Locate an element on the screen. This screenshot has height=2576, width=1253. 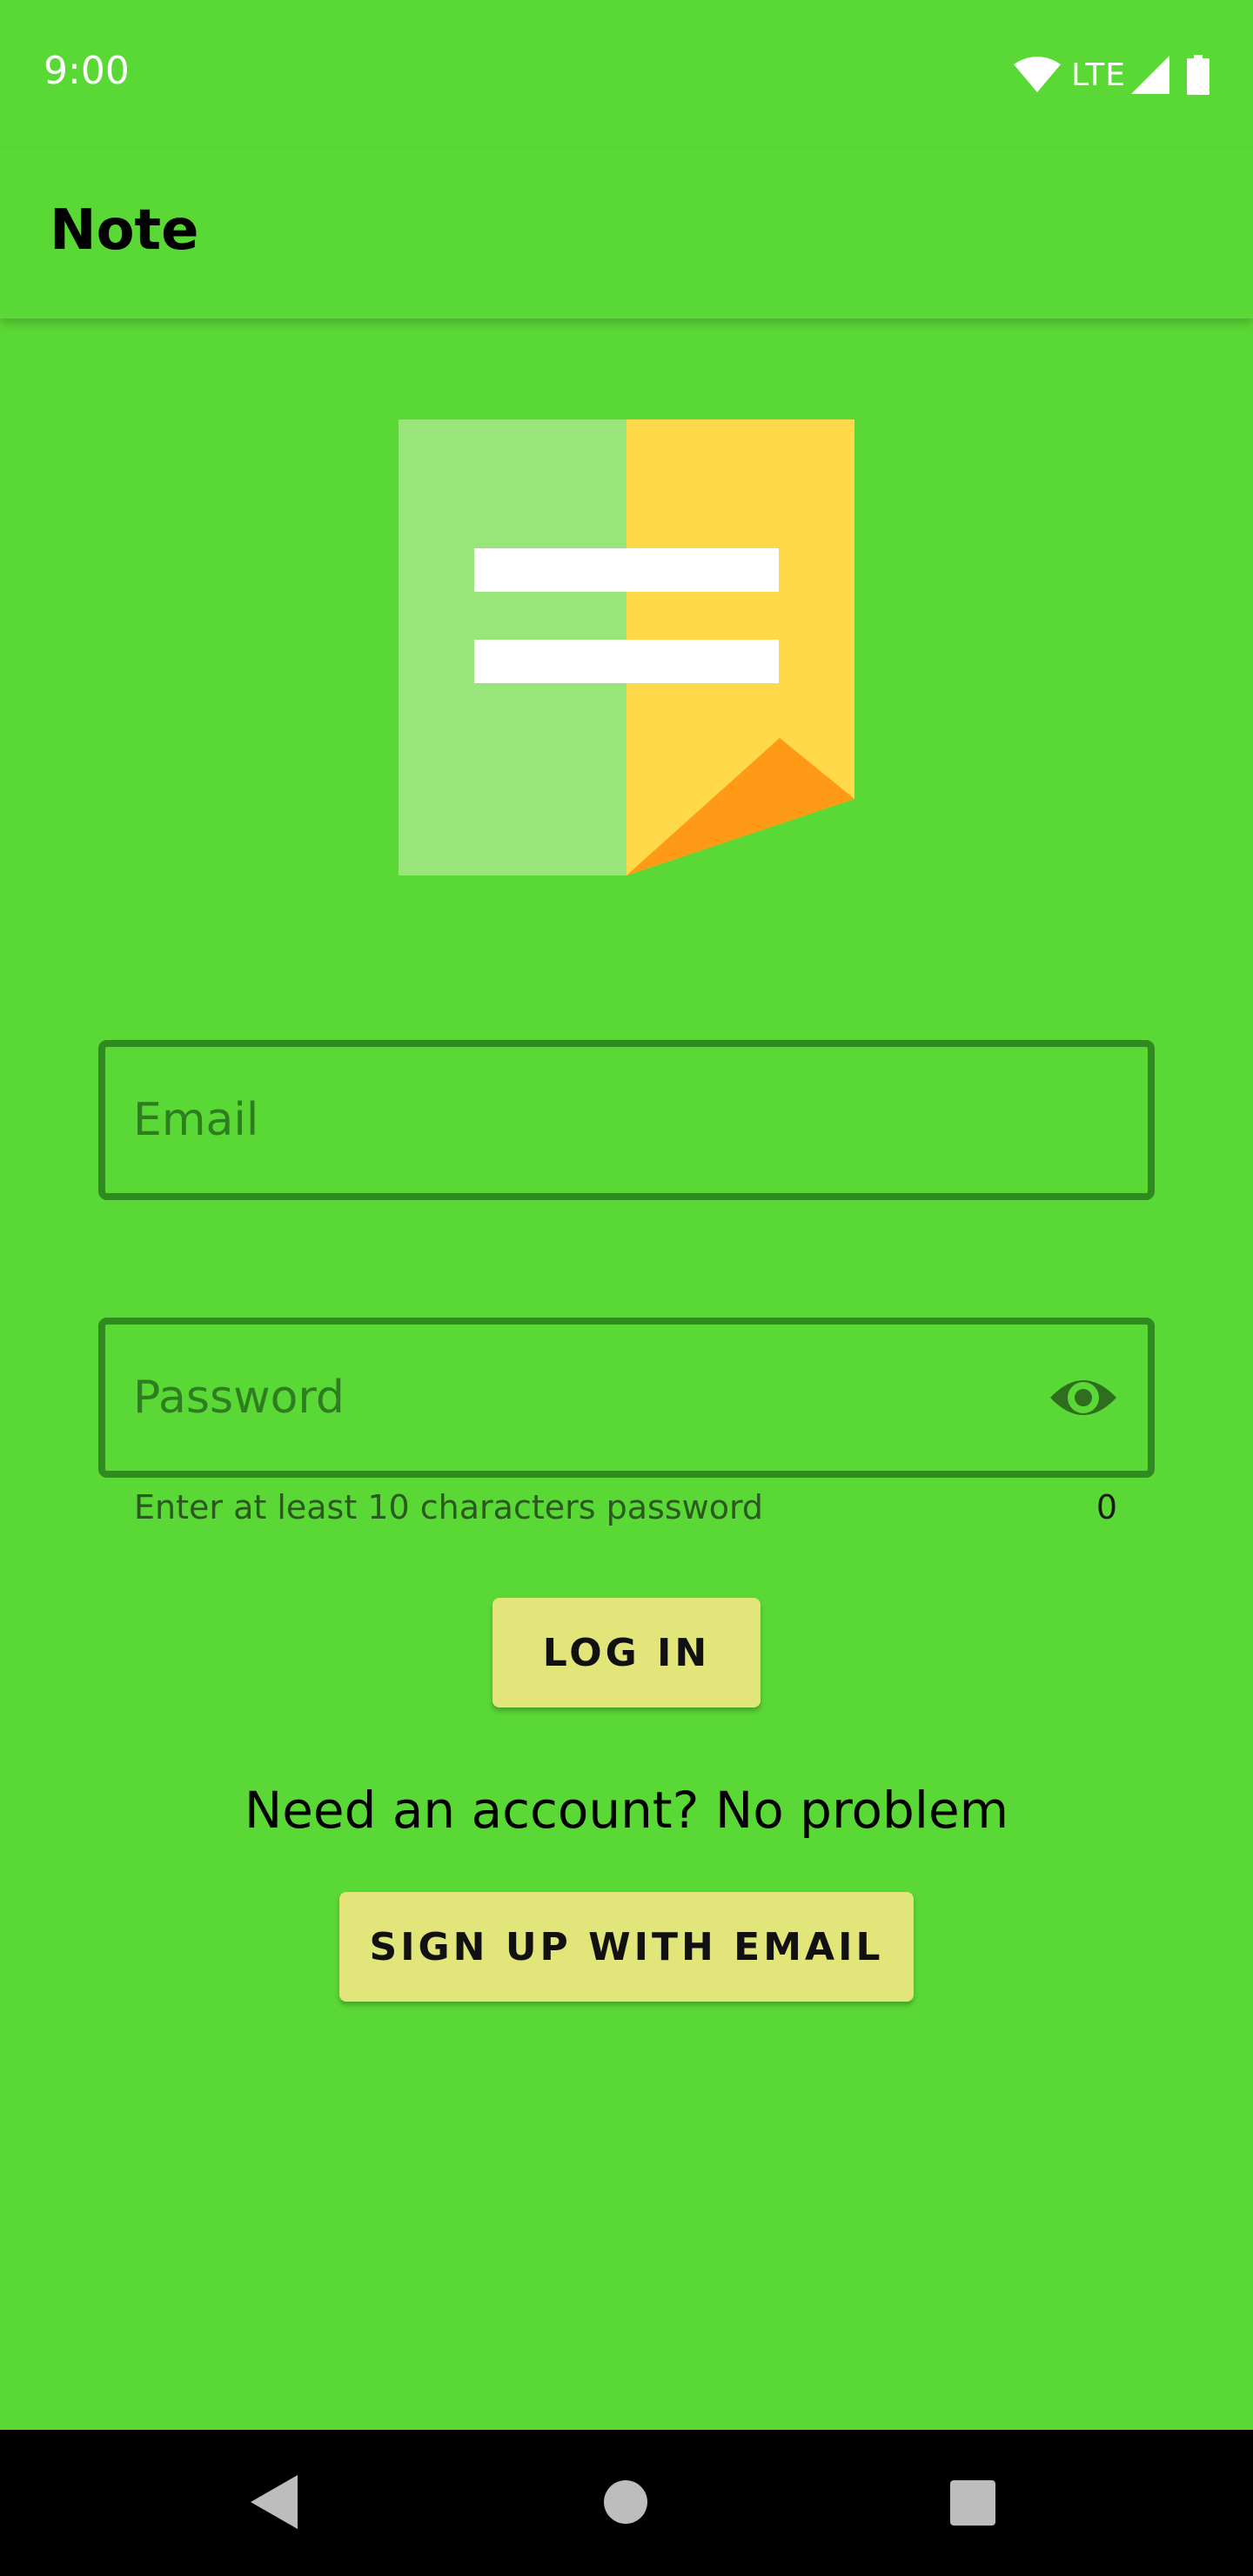
back-icon is located at coordinates (274, 2502).